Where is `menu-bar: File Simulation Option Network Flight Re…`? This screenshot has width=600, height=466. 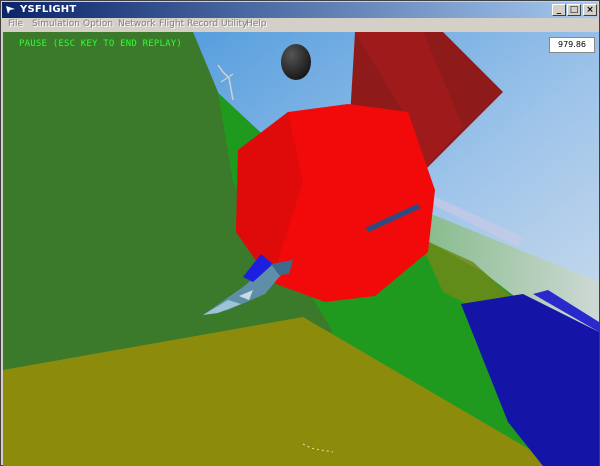 menu-bar: File Simulation Option Network Flight Re… is located at coordinates (300, 24).